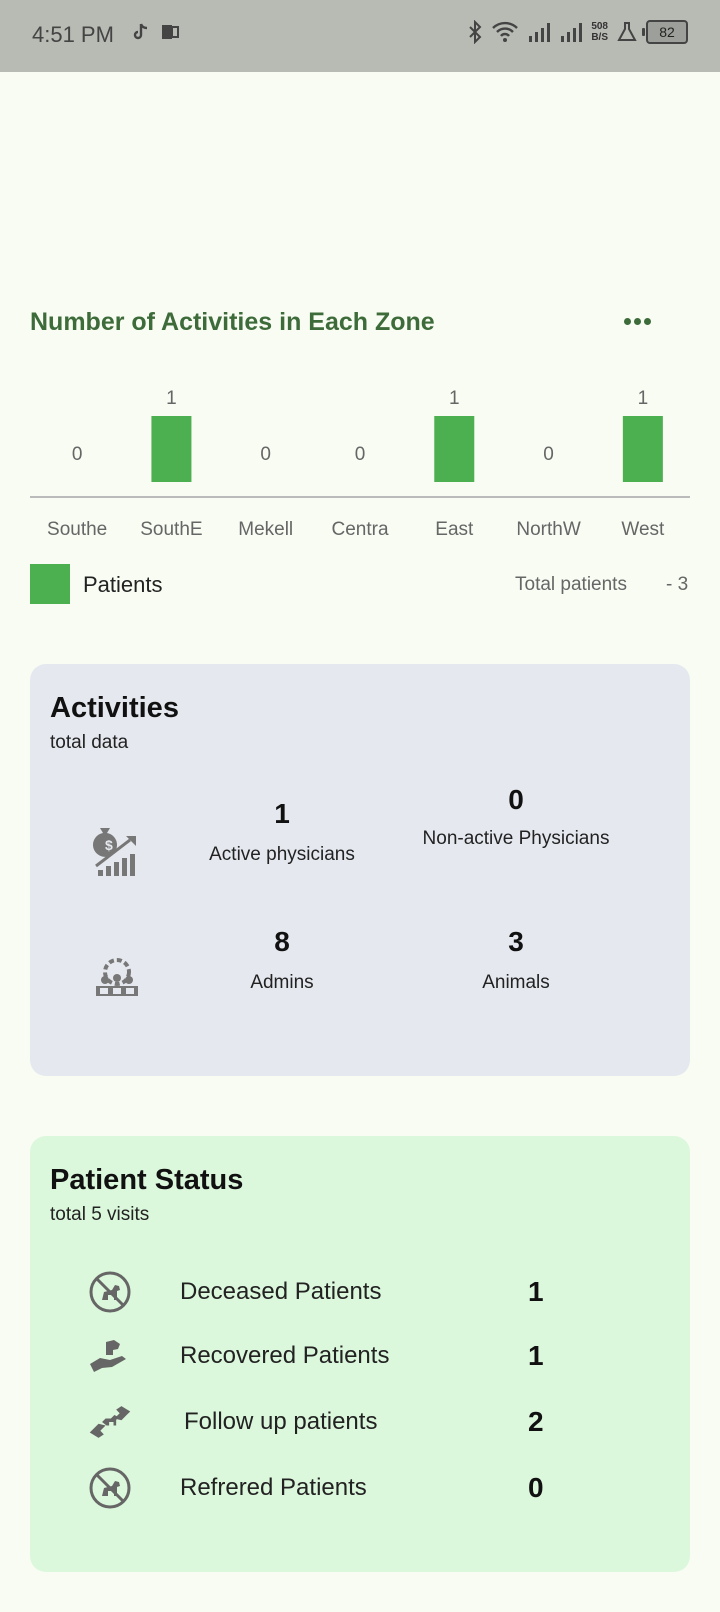 This screenshot has width=720, height=1612. I want to click on status-label: Follow up patients, so click(281, 1421).